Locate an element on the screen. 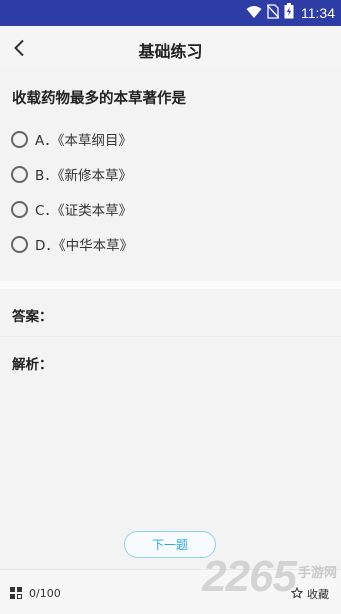  analysis-label: 解析： is located at coordinates (32, 365).